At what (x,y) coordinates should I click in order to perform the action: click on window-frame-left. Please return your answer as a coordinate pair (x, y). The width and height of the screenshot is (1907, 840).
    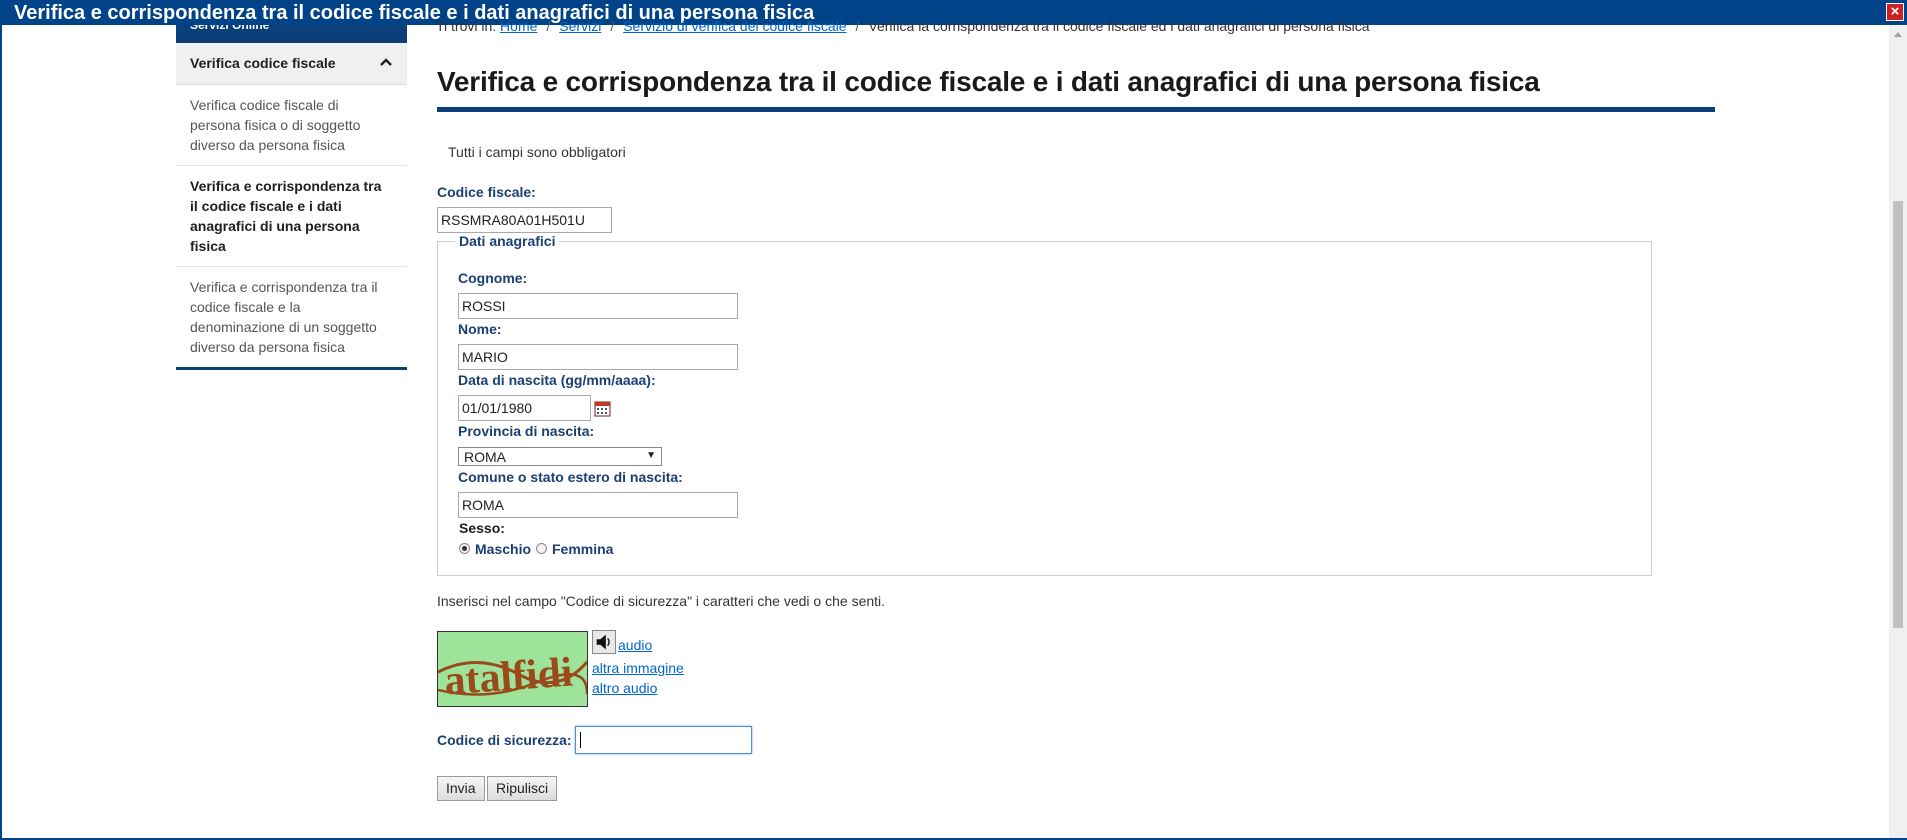
    Looking at the image, I should click on (1, 432).